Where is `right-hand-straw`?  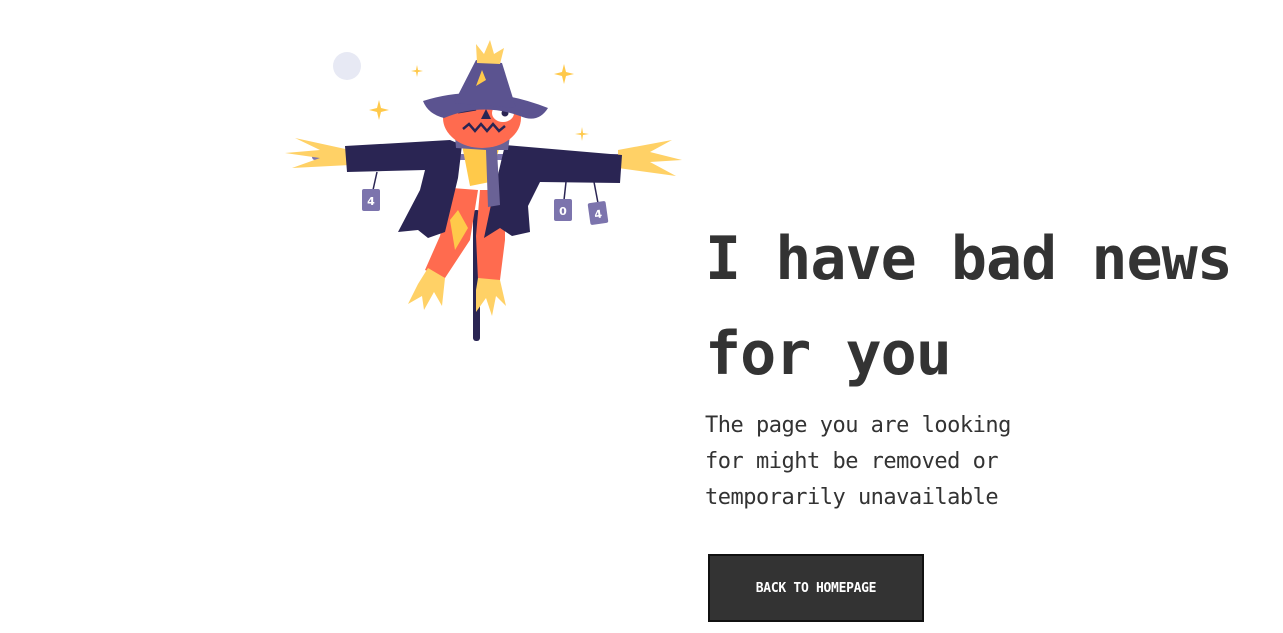
right-hand-straw is located at coordinates (650, 158).